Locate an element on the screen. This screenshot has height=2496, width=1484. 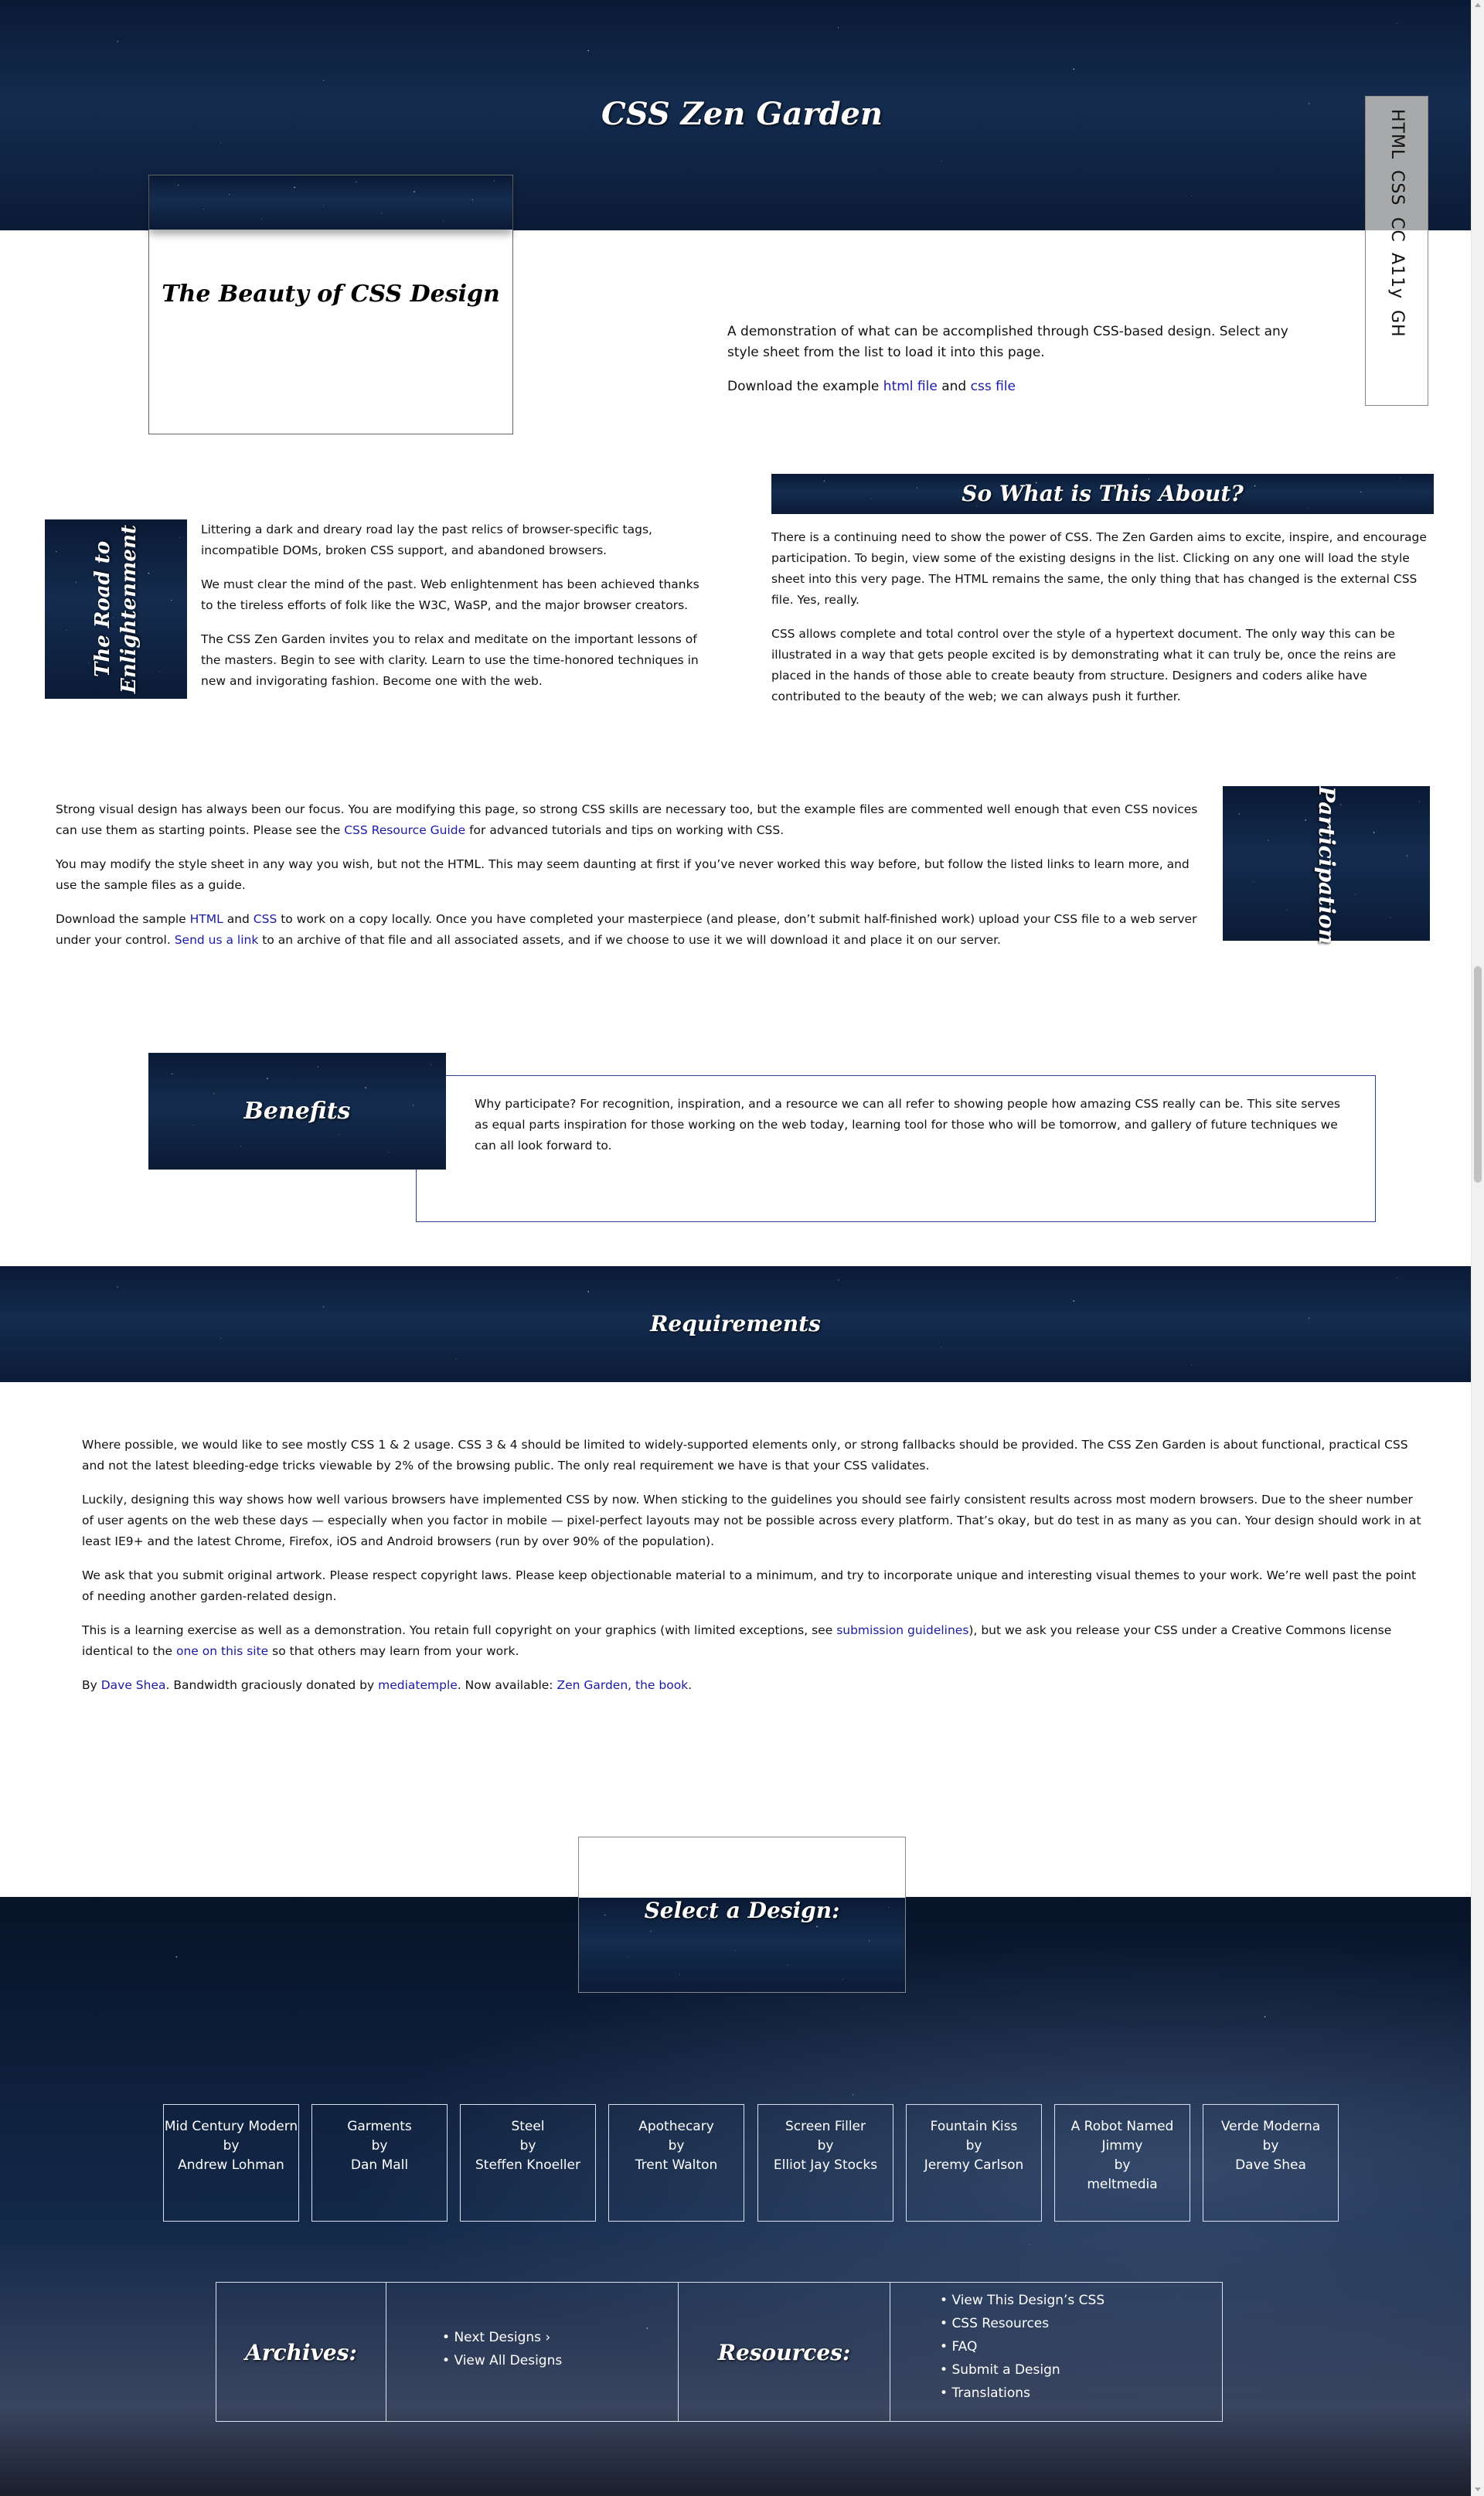
design-author: meltmedia is located at coordinates (1122, 2185).